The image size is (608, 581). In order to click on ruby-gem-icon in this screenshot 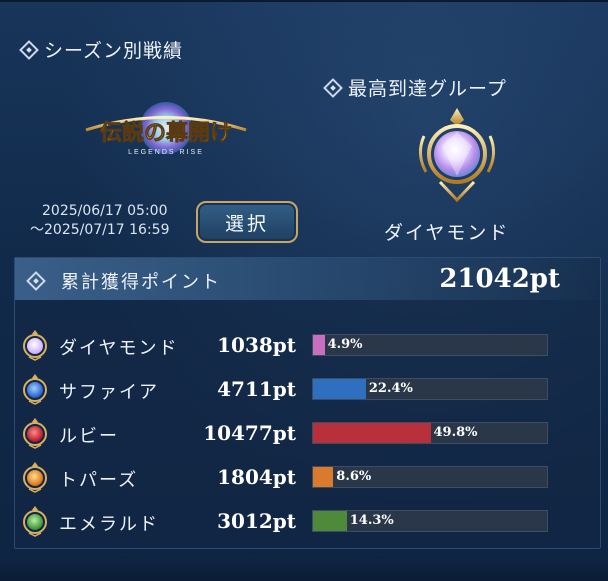, I will do `click(35, 433)`.